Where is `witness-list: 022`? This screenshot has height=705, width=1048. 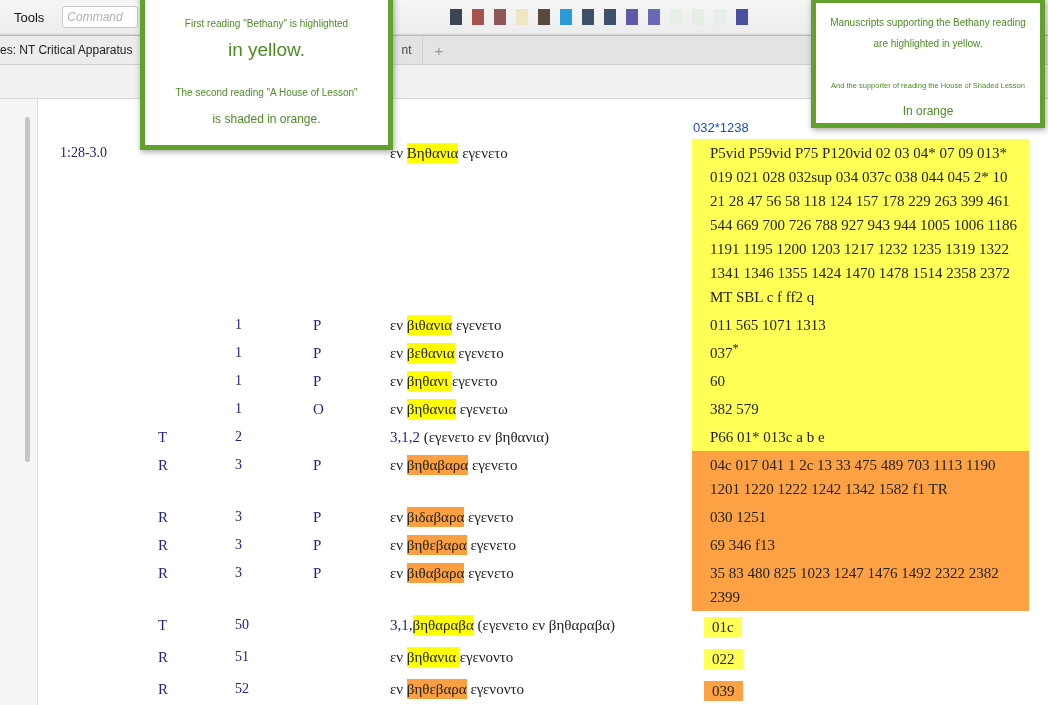
witness-list: 022 is located at coordinates (723, 659).